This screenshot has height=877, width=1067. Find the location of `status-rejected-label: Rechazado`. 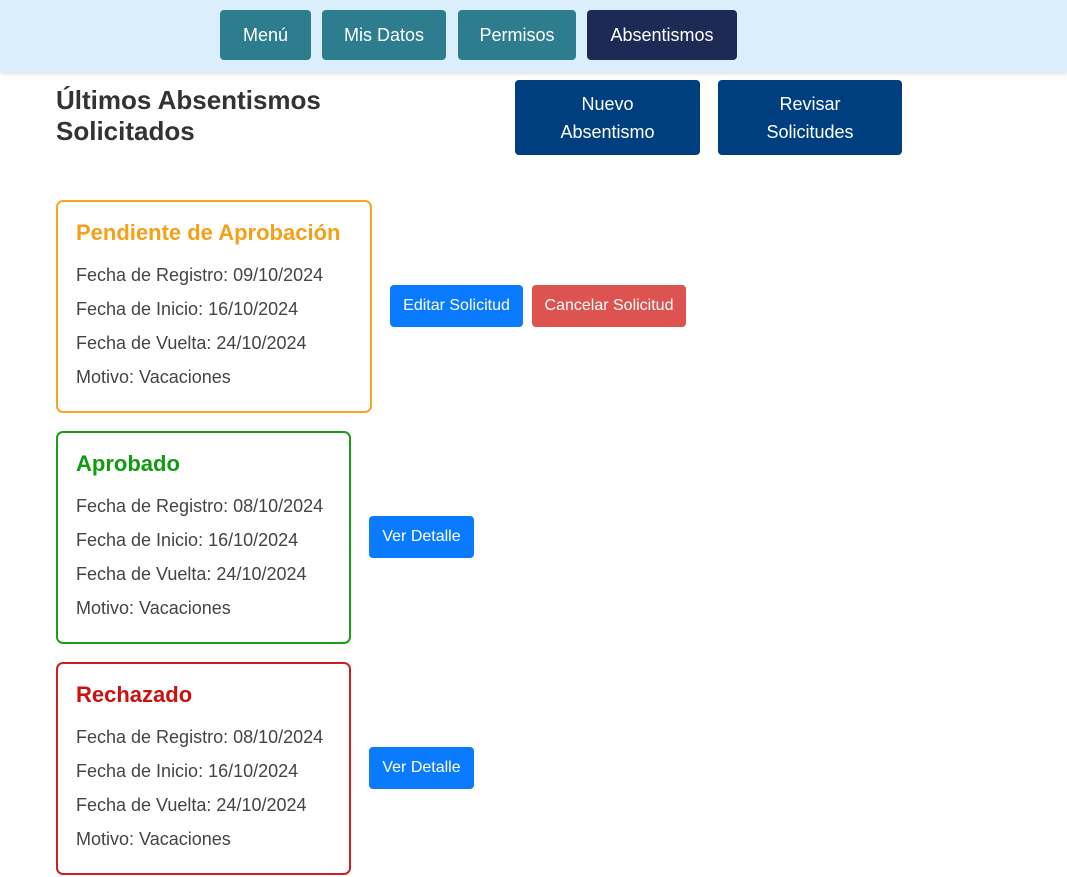

status-rejected-label: Rechazado is located at coordinates (134, 694).